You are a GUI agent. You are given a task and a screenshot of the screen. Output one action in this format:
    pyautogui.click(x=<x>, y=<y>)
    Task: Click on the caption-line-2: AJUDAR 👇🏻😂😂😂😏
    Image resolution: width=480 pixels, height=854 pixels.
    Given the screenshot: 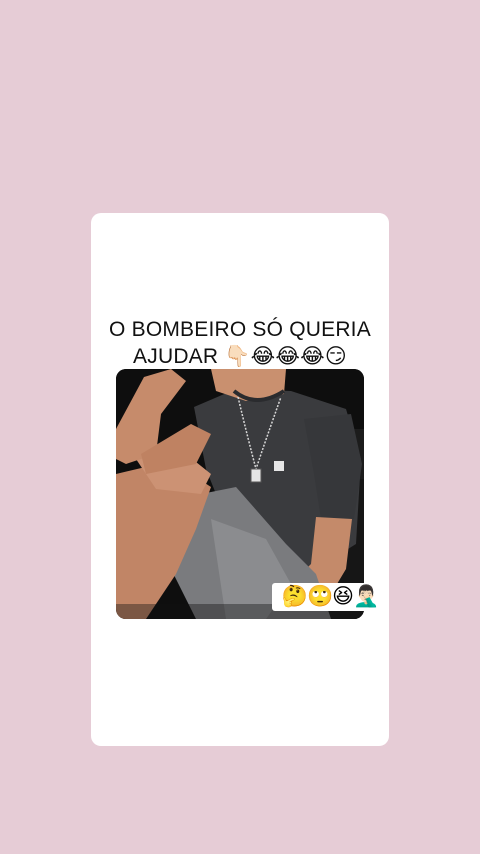 What is the action you would take?
    pyautogui.click(x=240, y=356)
    